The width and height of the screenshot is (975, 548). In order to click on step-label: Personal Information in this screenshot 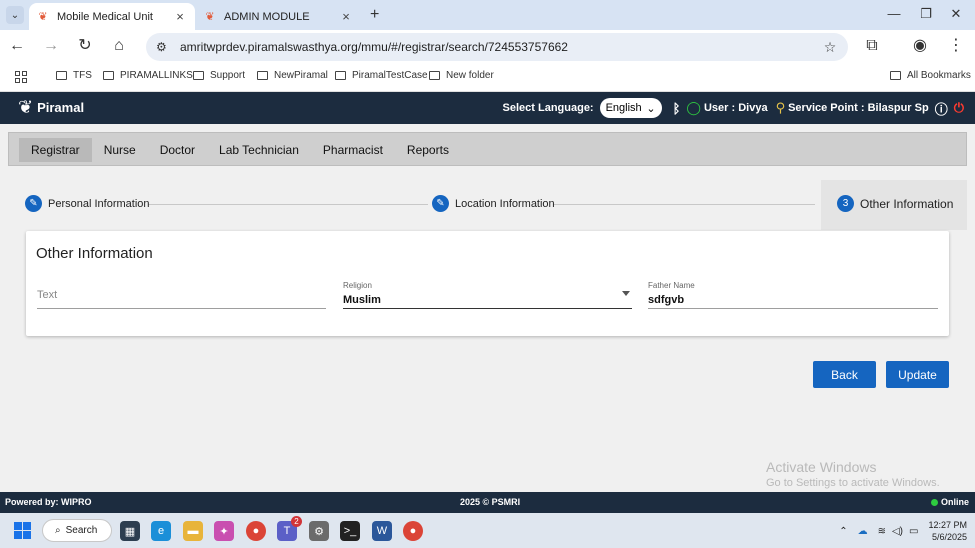, I will do `click(99, 203)`.